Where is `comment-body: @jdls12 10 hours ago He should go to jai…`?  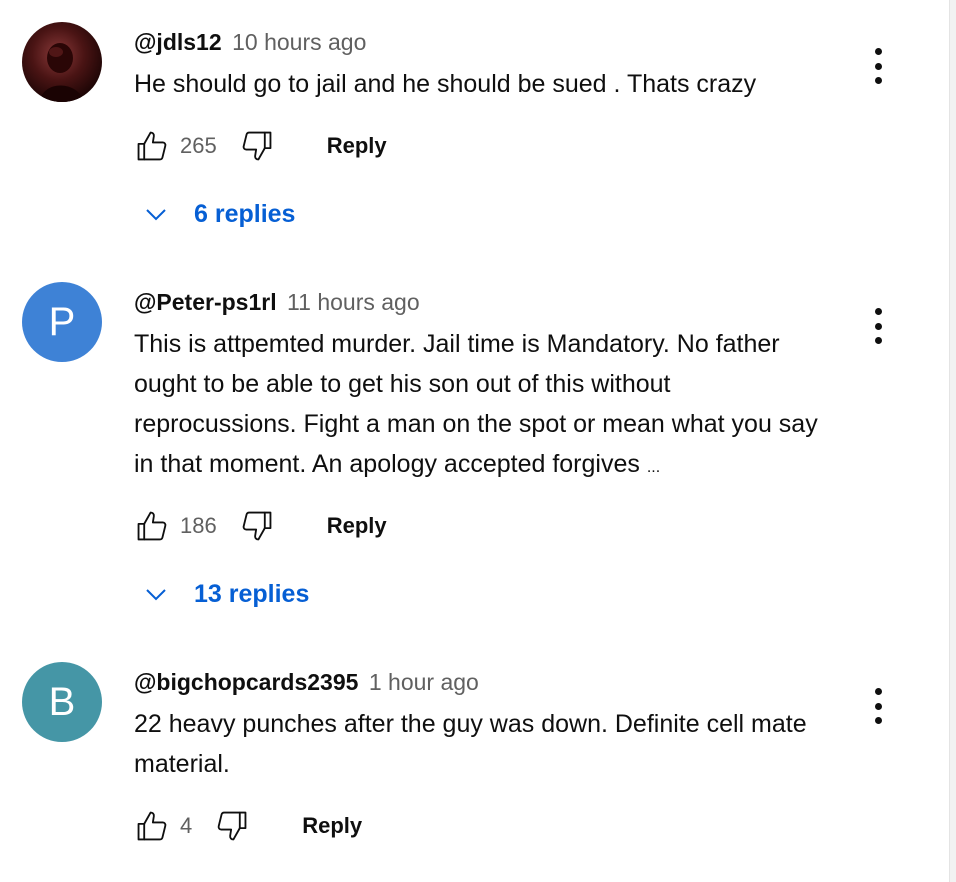
comment-body: @jdls12 10 hours ago He should go to jai… is located at coordinates (537, 65).